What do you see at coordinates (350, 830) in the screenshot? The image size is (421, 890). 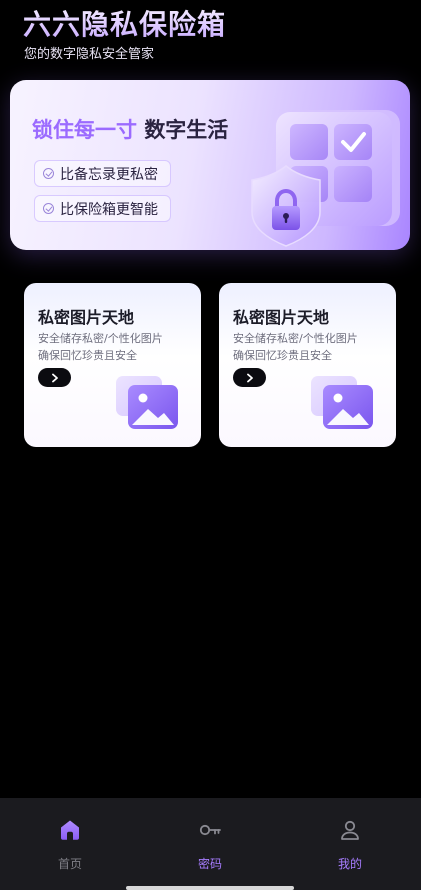 I see `user-icon` at bounding box center [350, 830].